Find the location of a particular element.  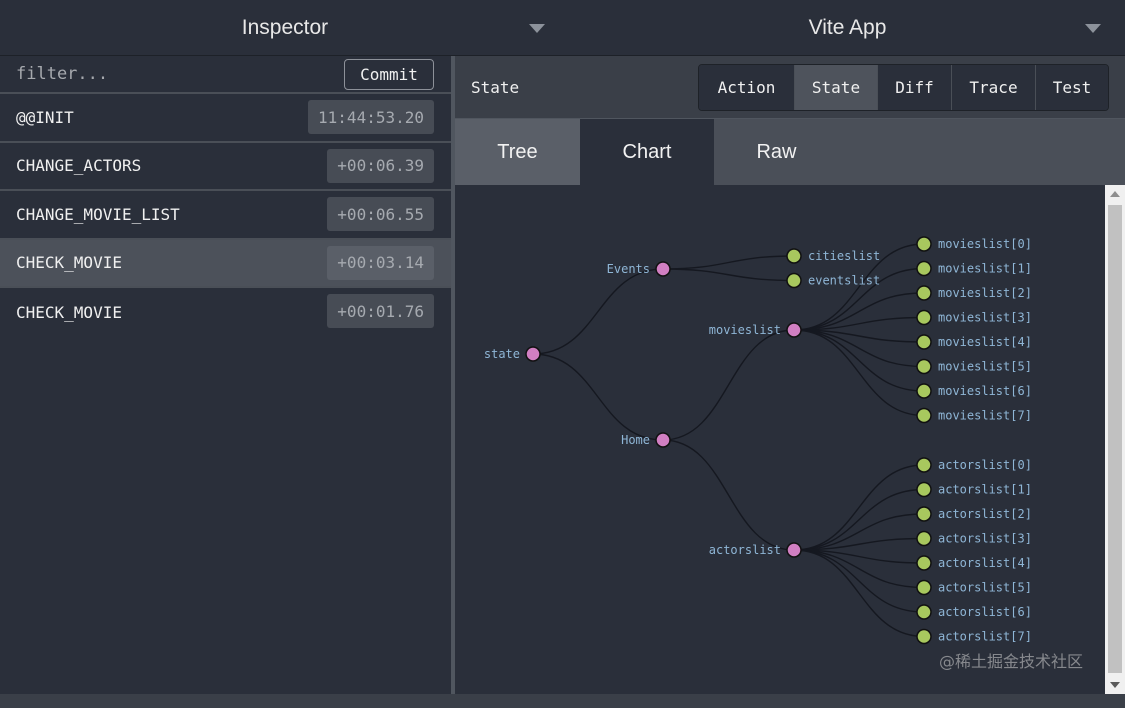

tree-node-label: movieslist[3] is located at coordinates (985, 318).